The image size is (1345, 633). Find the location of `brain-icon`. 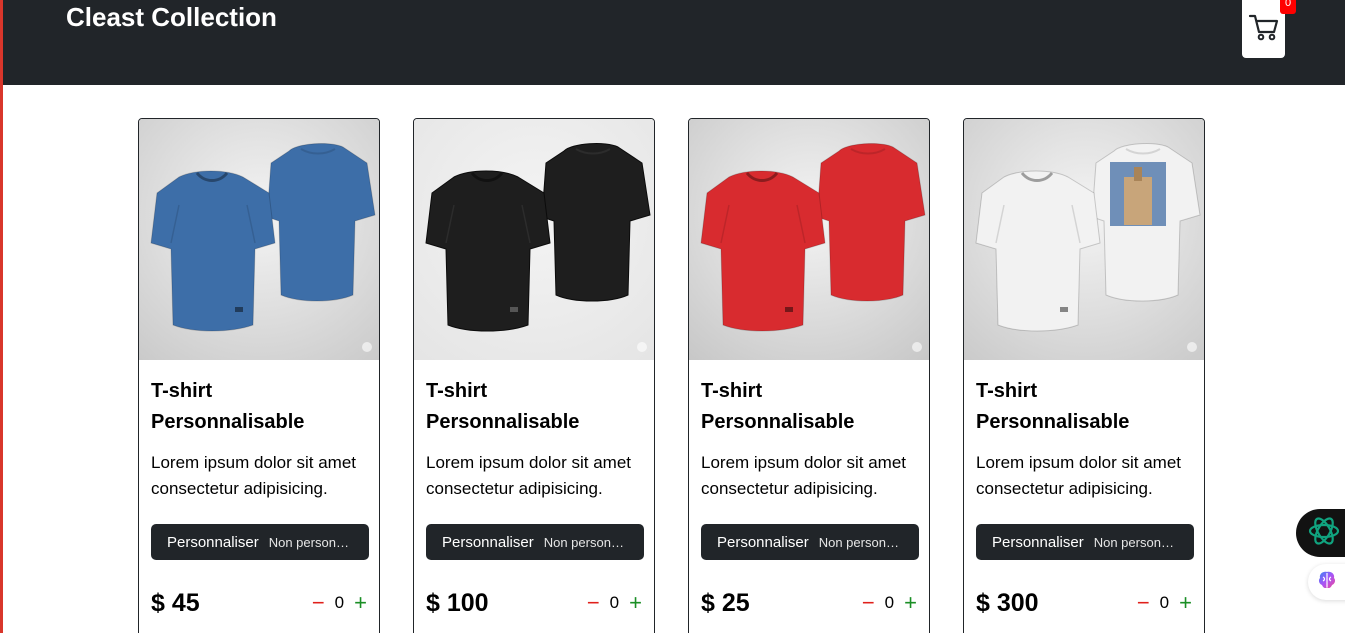

brain-icon is located at coordinates (1327, 582).